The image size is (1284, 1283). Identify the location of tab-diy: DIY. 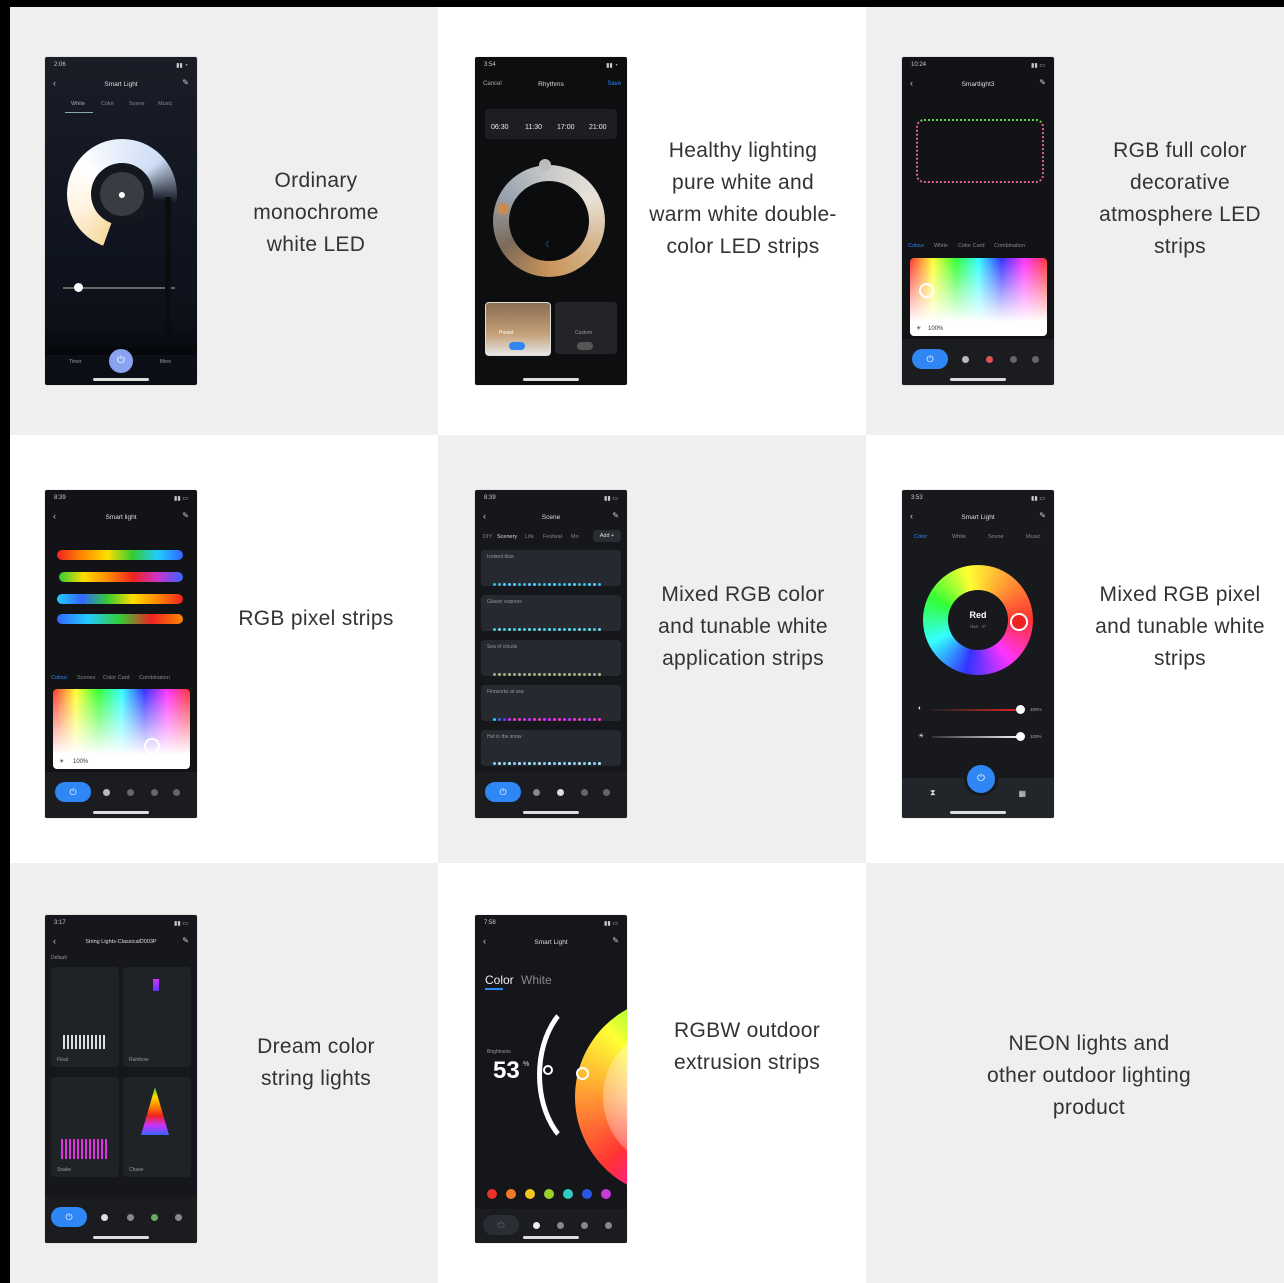
(487, 537).